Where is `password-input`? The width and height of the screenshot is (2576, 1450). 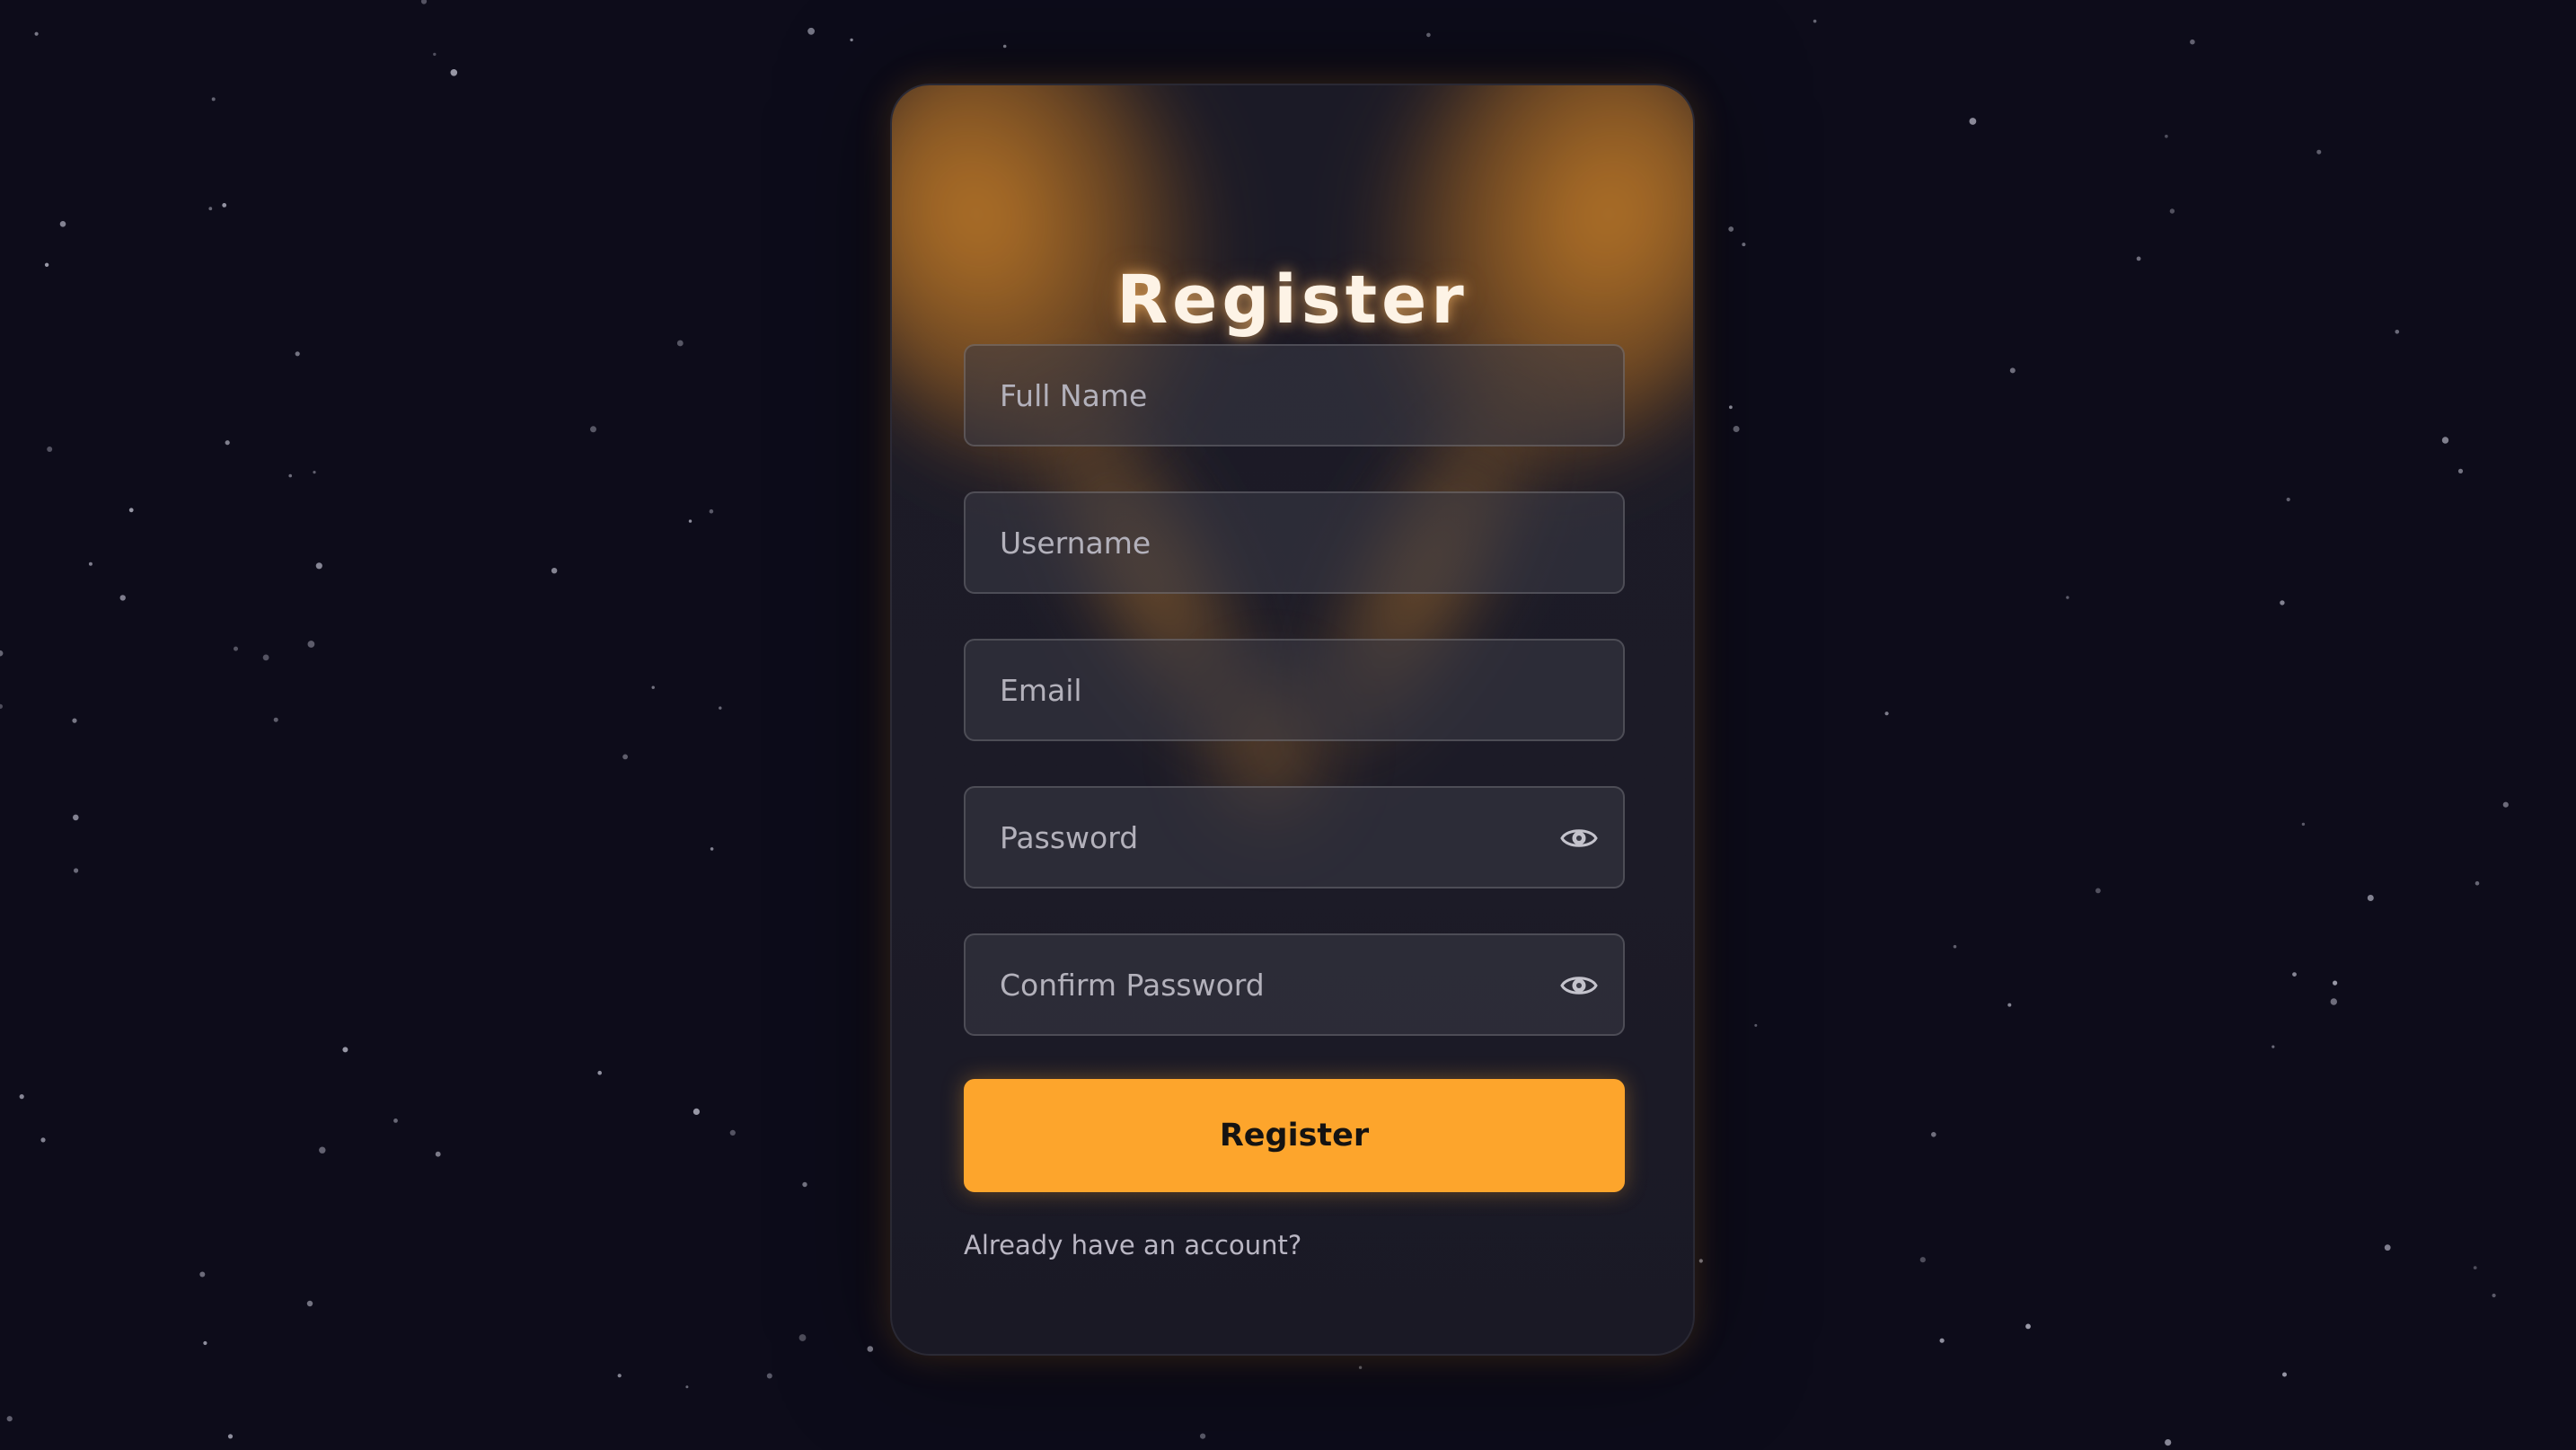
password-input is located at coordinates (1294, 837).